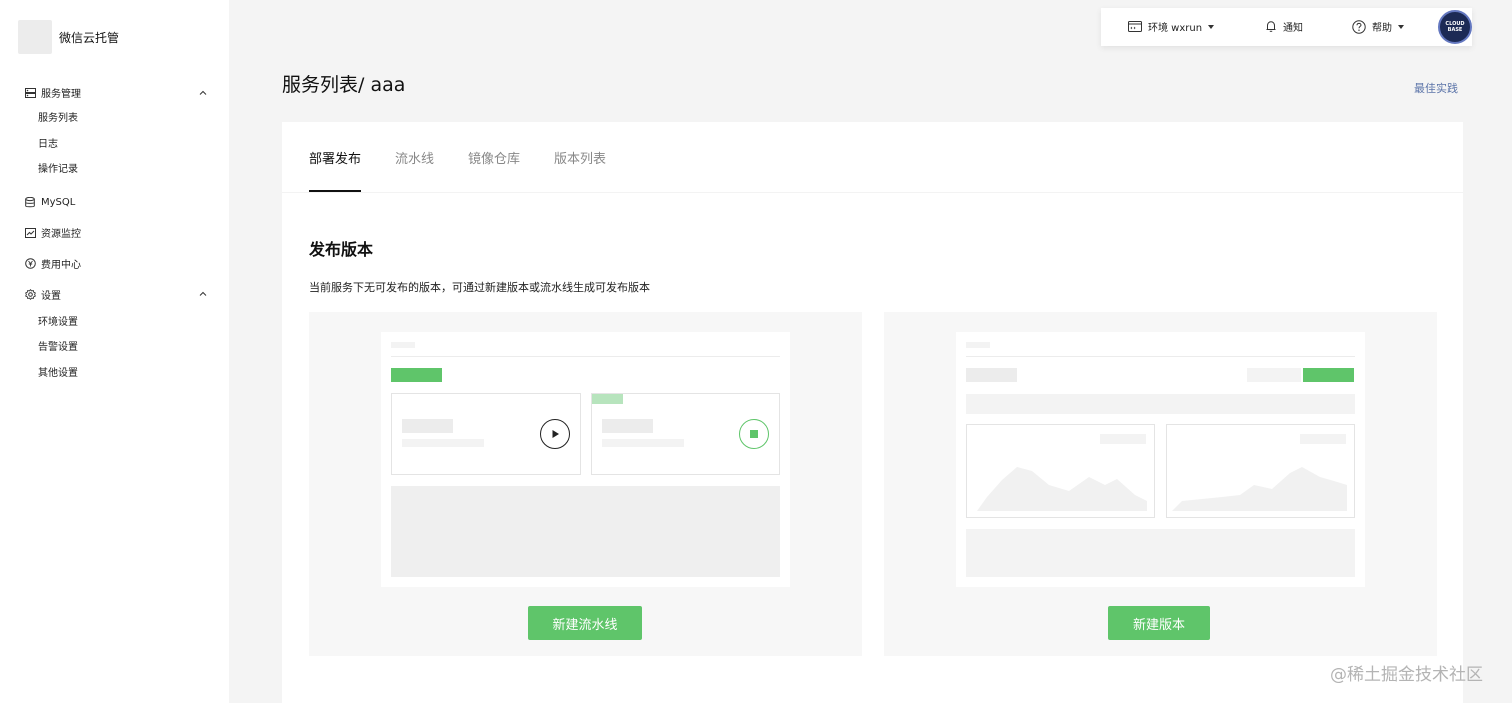 Image resolution: width=1512 pixels, height=703 pixels. Describe the element at coordinates (30, 233) in the screenshot. I see `monitor-icon` at that location.